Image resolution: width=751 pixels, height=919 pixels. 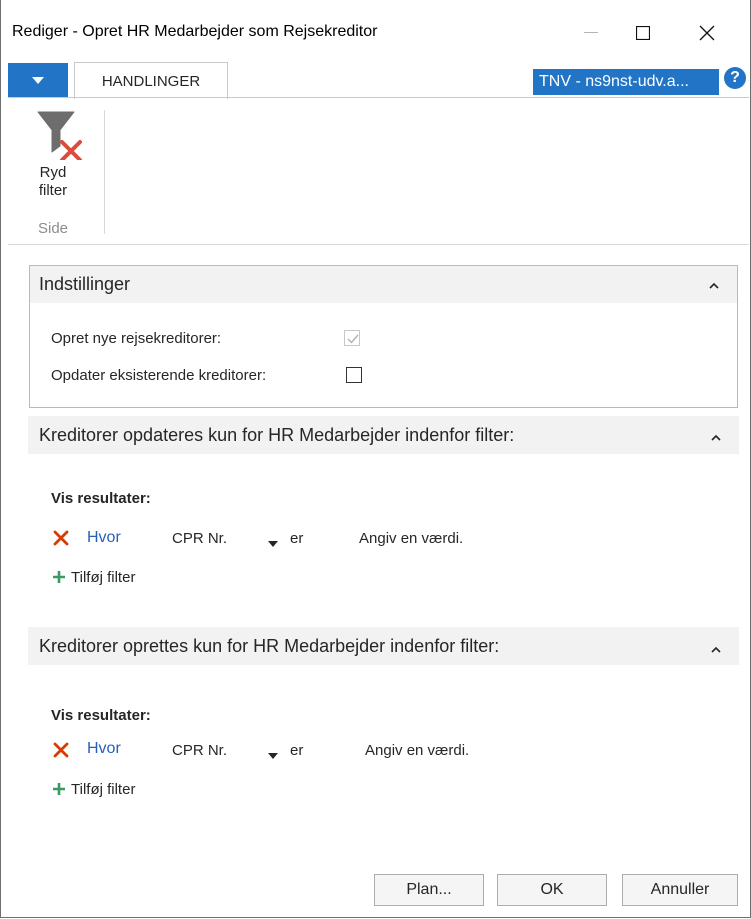 What do you see at coordinates (53, 190) in the screenshot?
I see `clear-filter-label-line2: filter` at bounding box center [53, 190].